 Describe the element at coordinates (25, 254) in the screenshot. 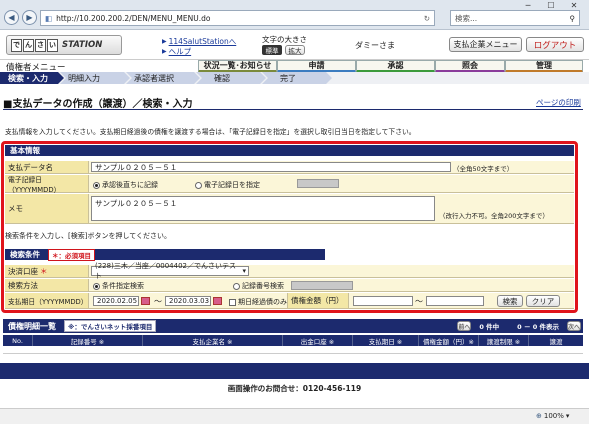

I see `search-conditions-title: 検索条件` at that location.